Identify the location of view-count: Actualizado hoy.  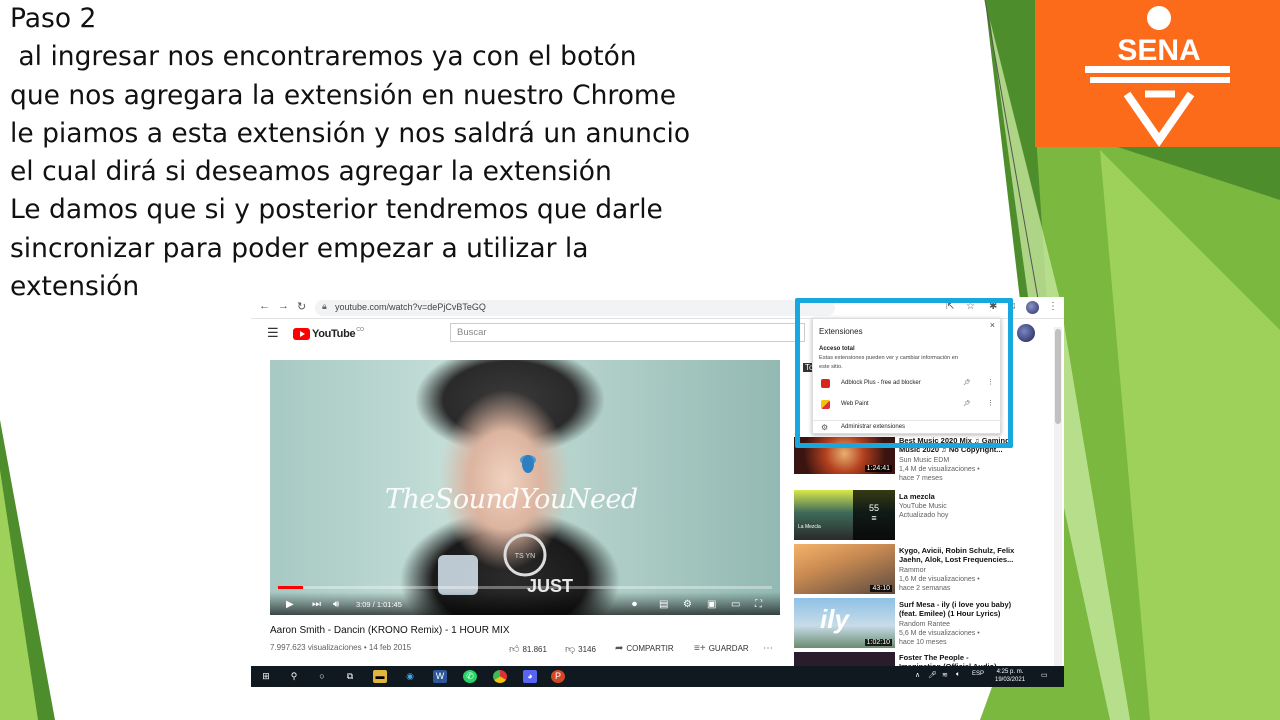
(924, 515).